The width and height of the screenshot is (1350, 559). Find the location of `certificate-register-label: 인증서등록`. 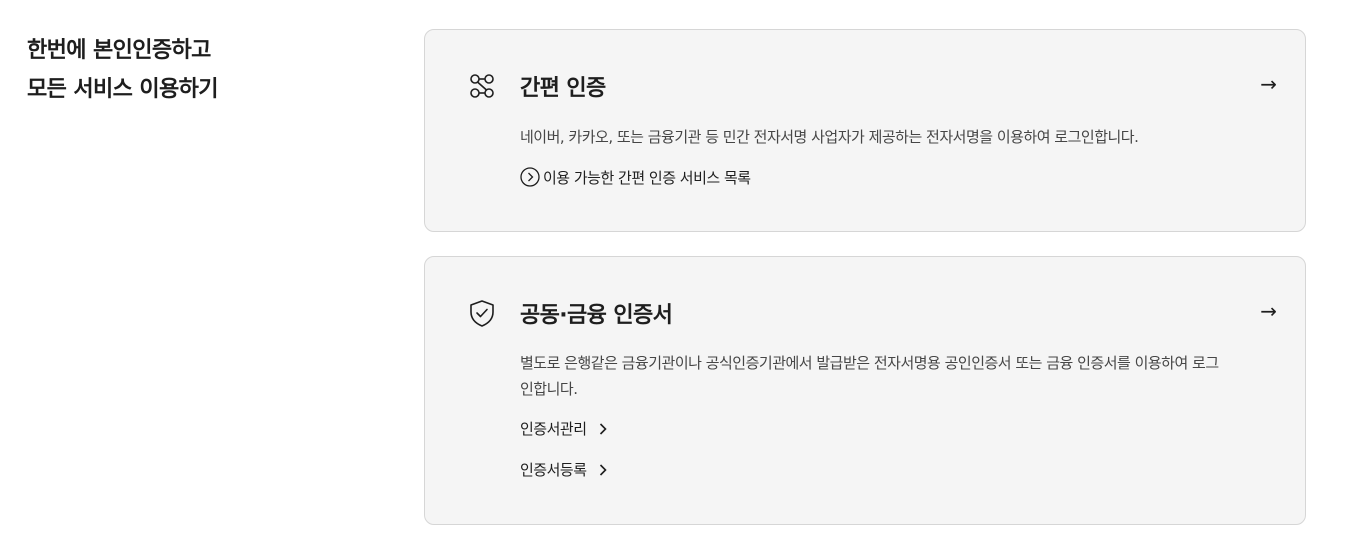

certificate-register-label: 인증서등록 is located at coordinates (553, 470).